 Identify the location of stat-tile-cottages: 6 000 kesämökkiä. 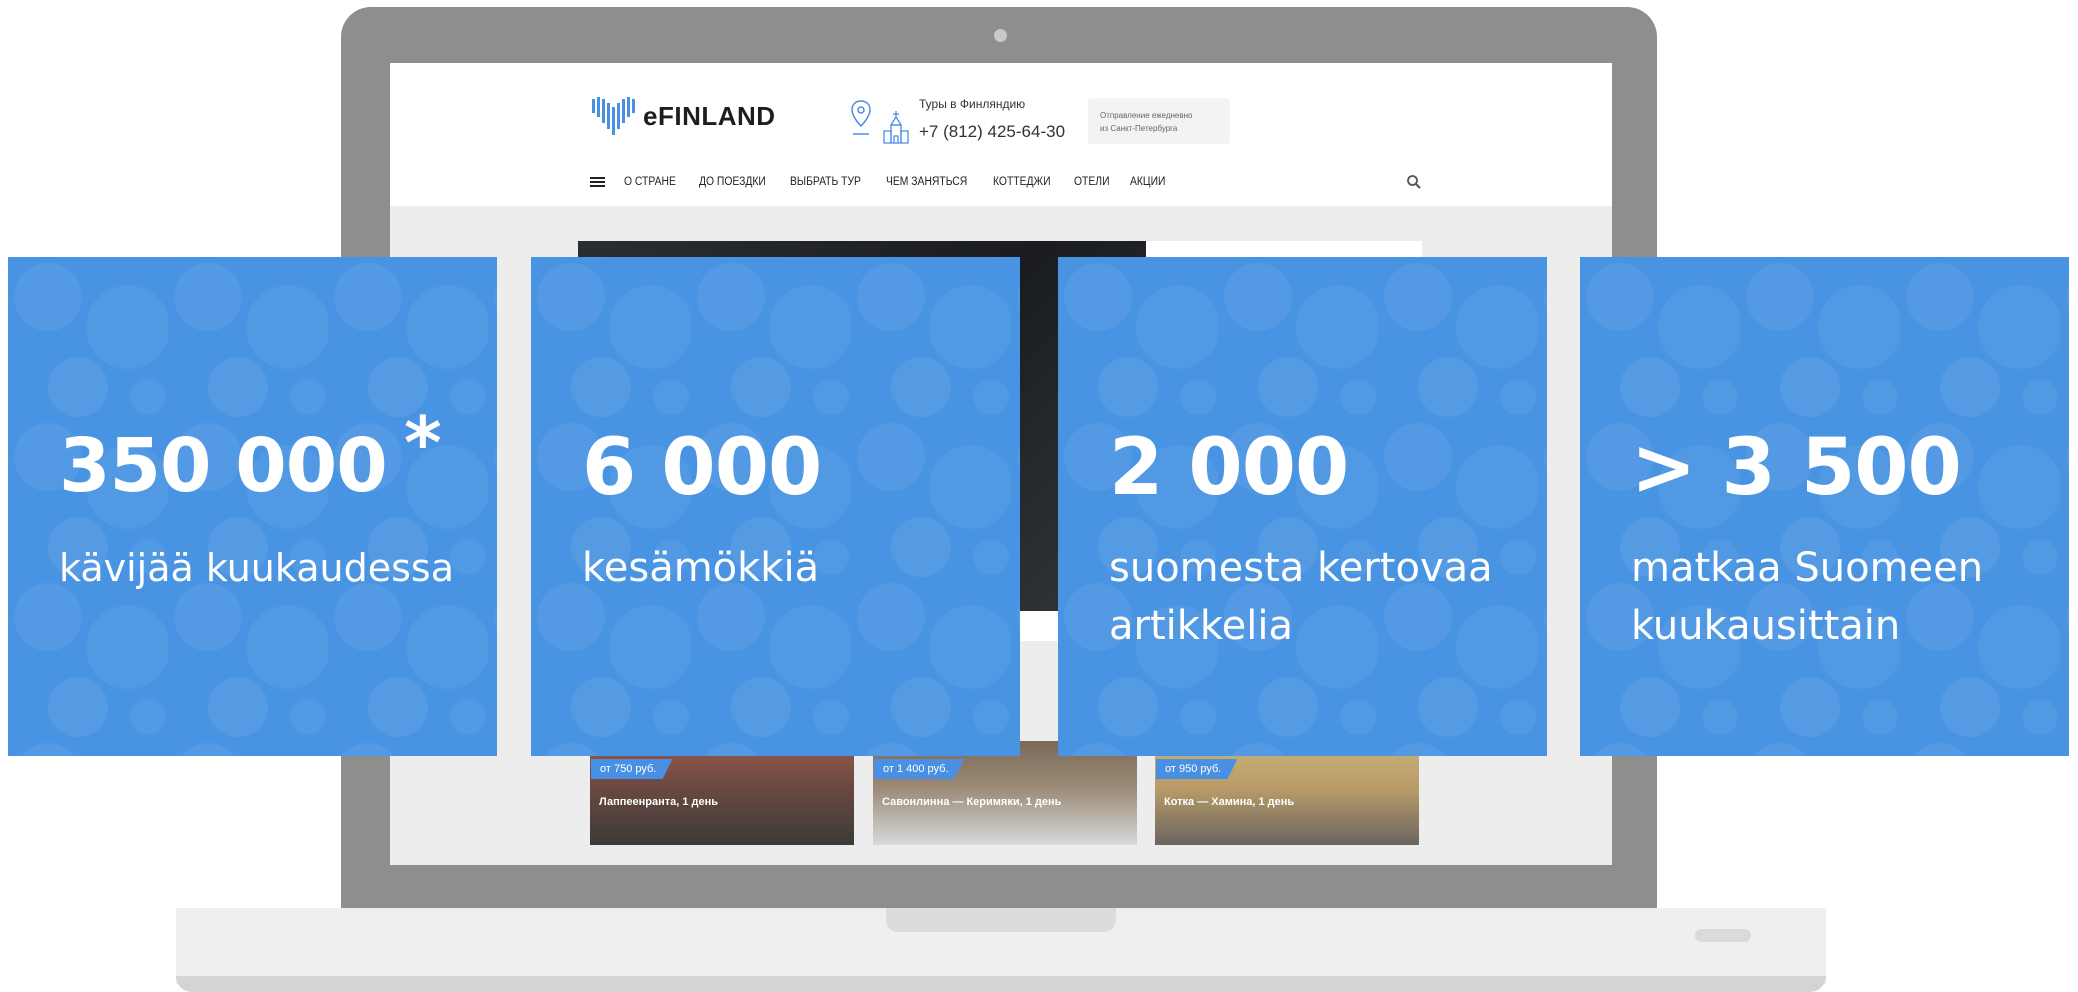
(775, 506).